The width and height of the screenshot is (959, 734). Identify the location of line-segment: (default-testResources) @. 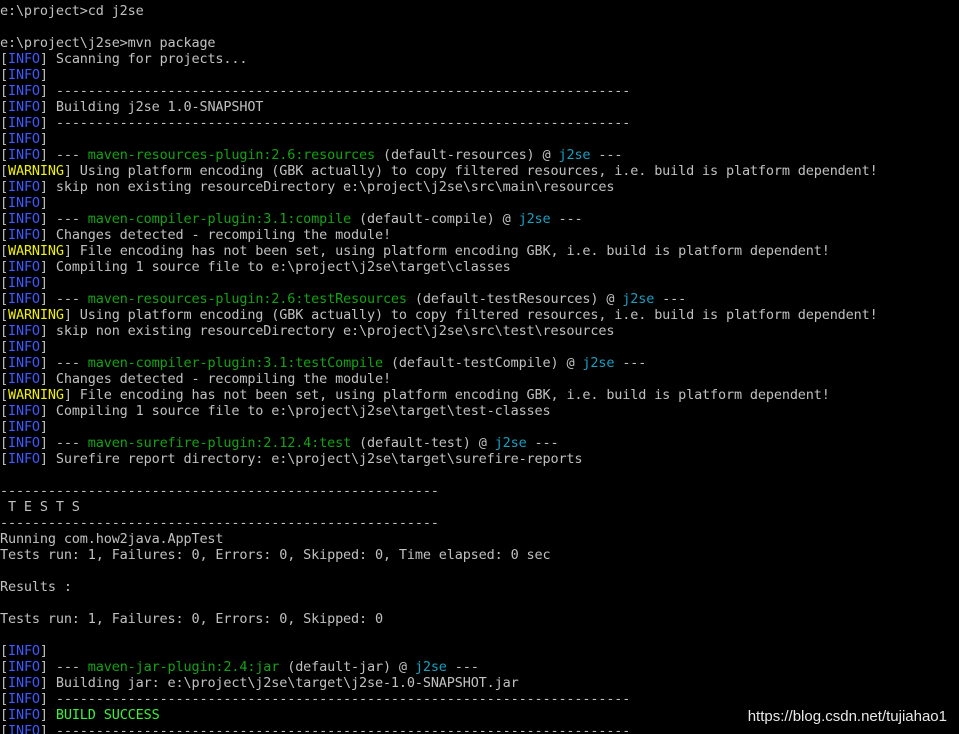
(514, 299).